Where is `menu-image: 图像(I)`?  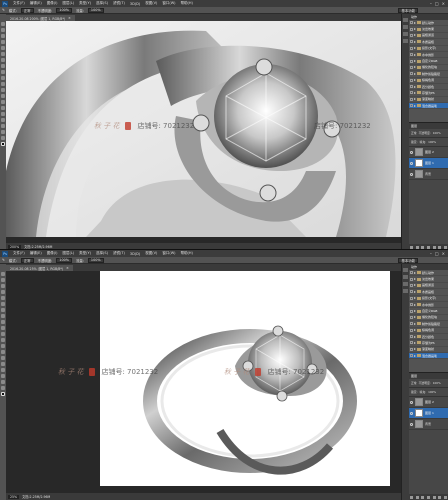
menu-image: 图像(I) is located at coordinates (52, 3).